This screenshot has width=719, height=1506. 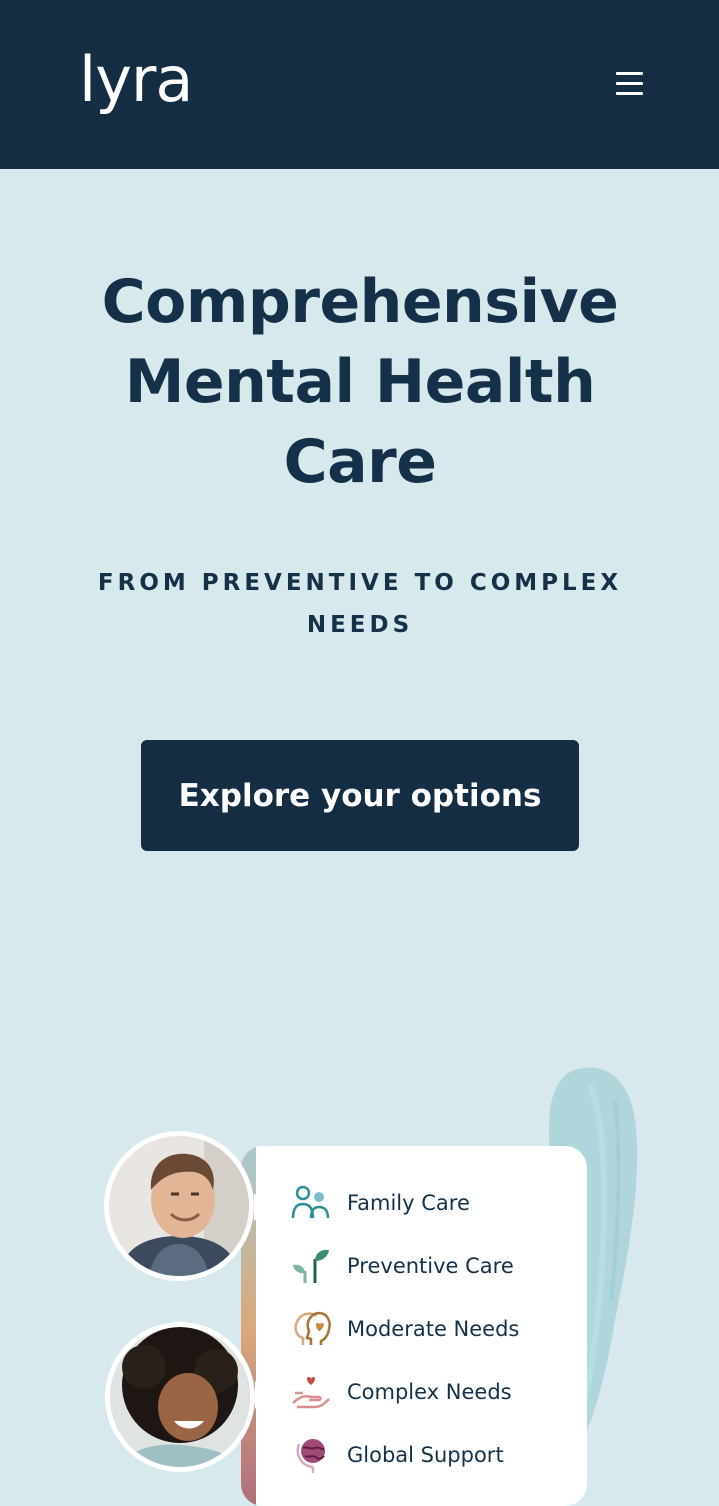 I want to click on globe-icon, so click(x=313, y=1455).